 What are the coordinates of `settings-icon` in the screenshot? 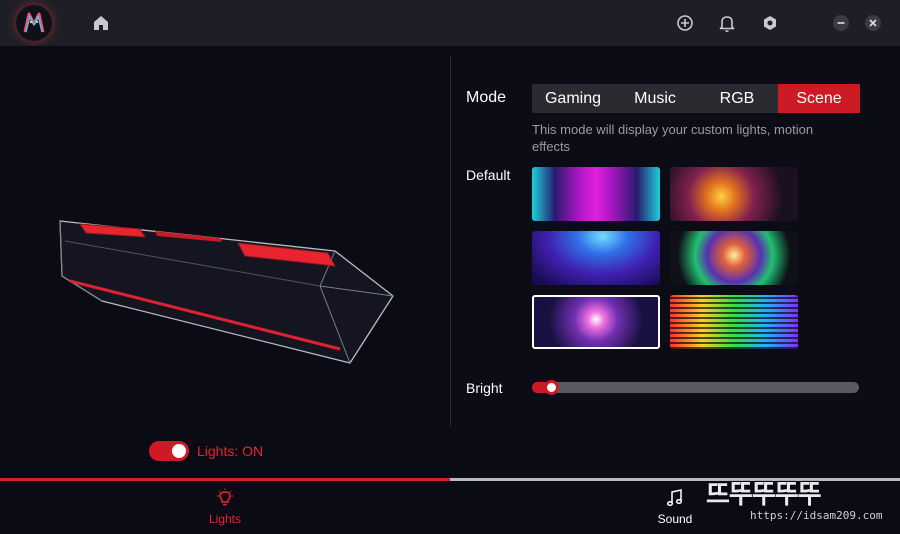 It's located at (770, 23).